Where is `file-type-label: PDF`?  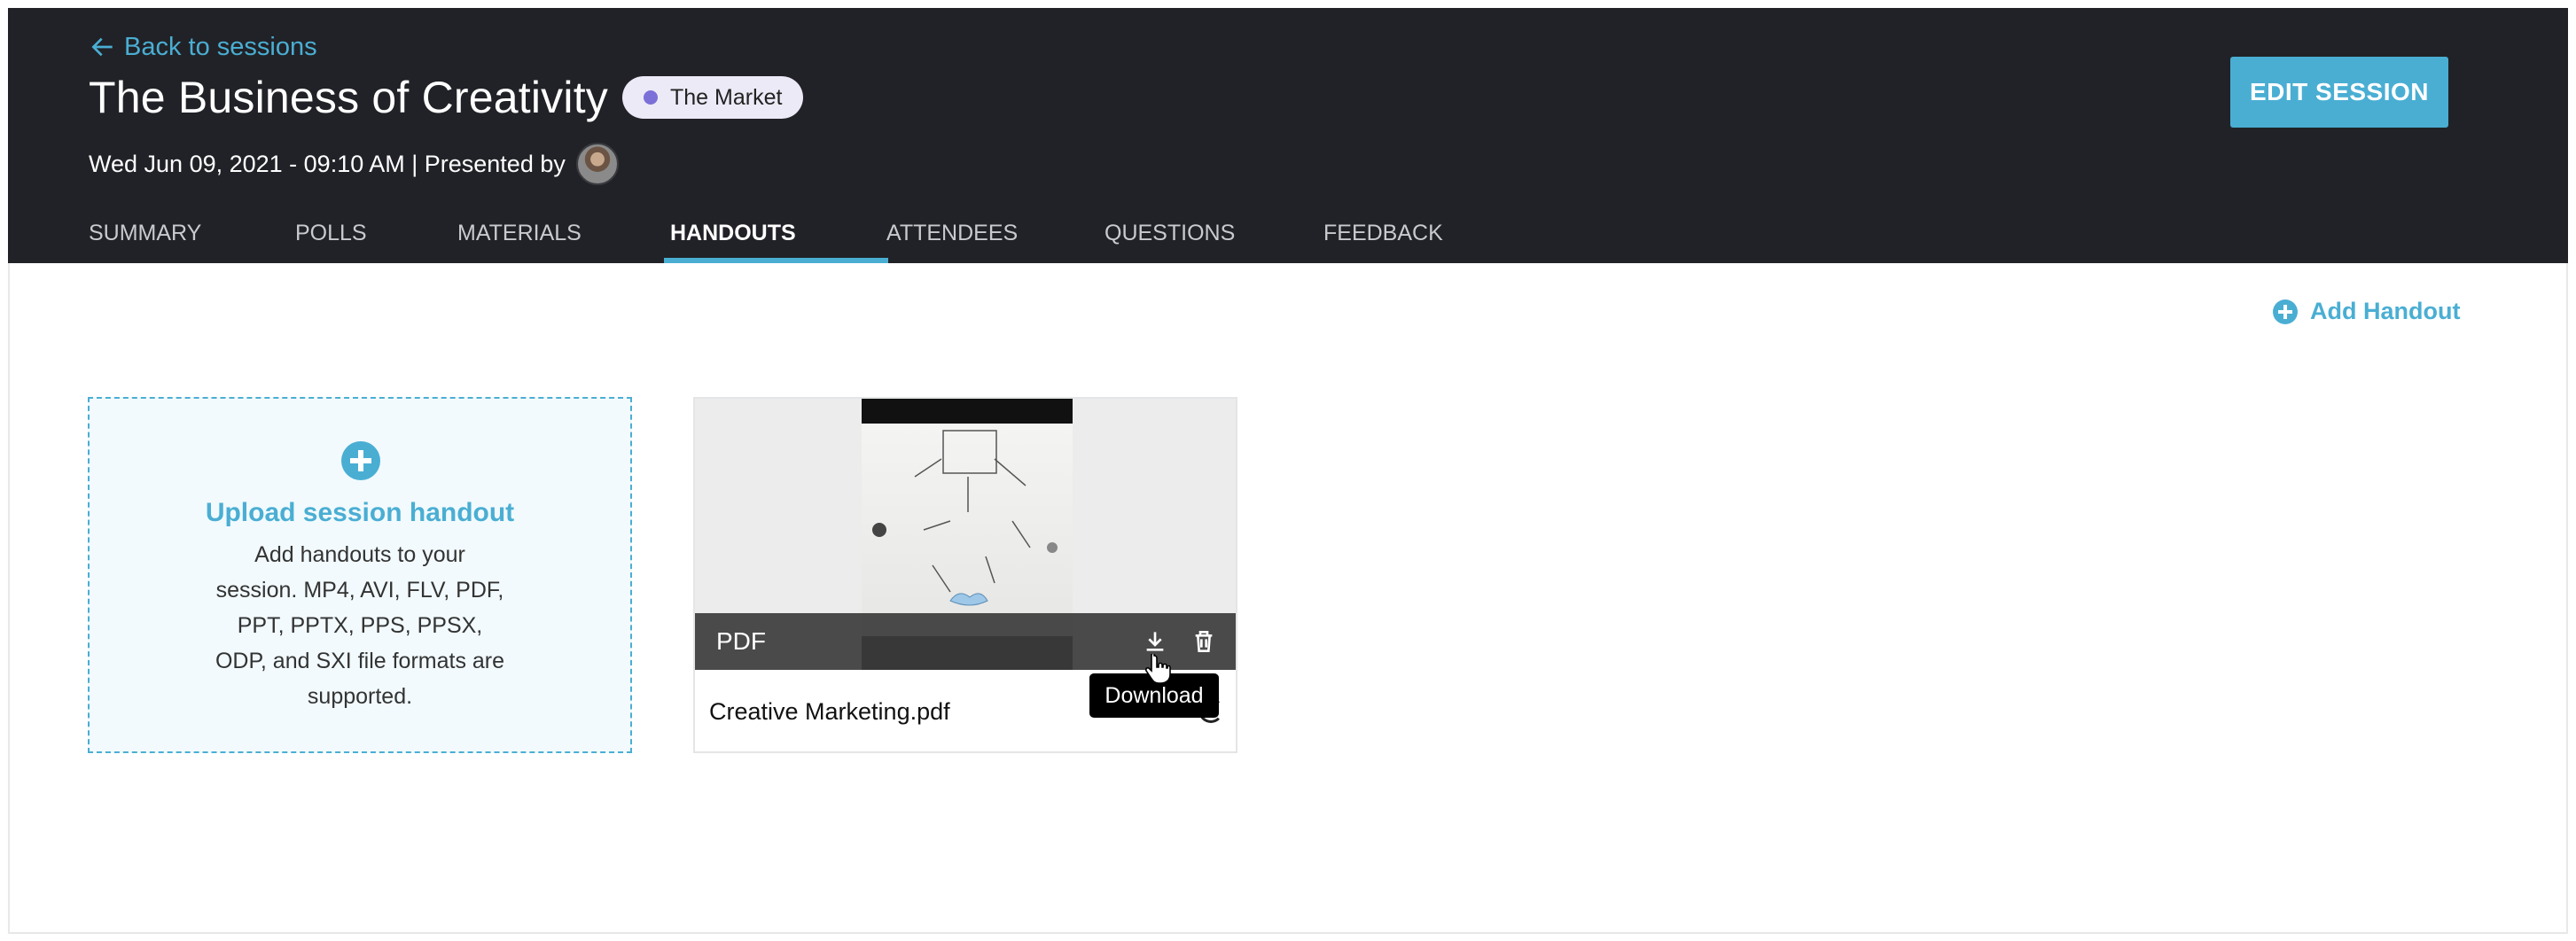 file-type-label: PDF is located at coordinates (741, 641).